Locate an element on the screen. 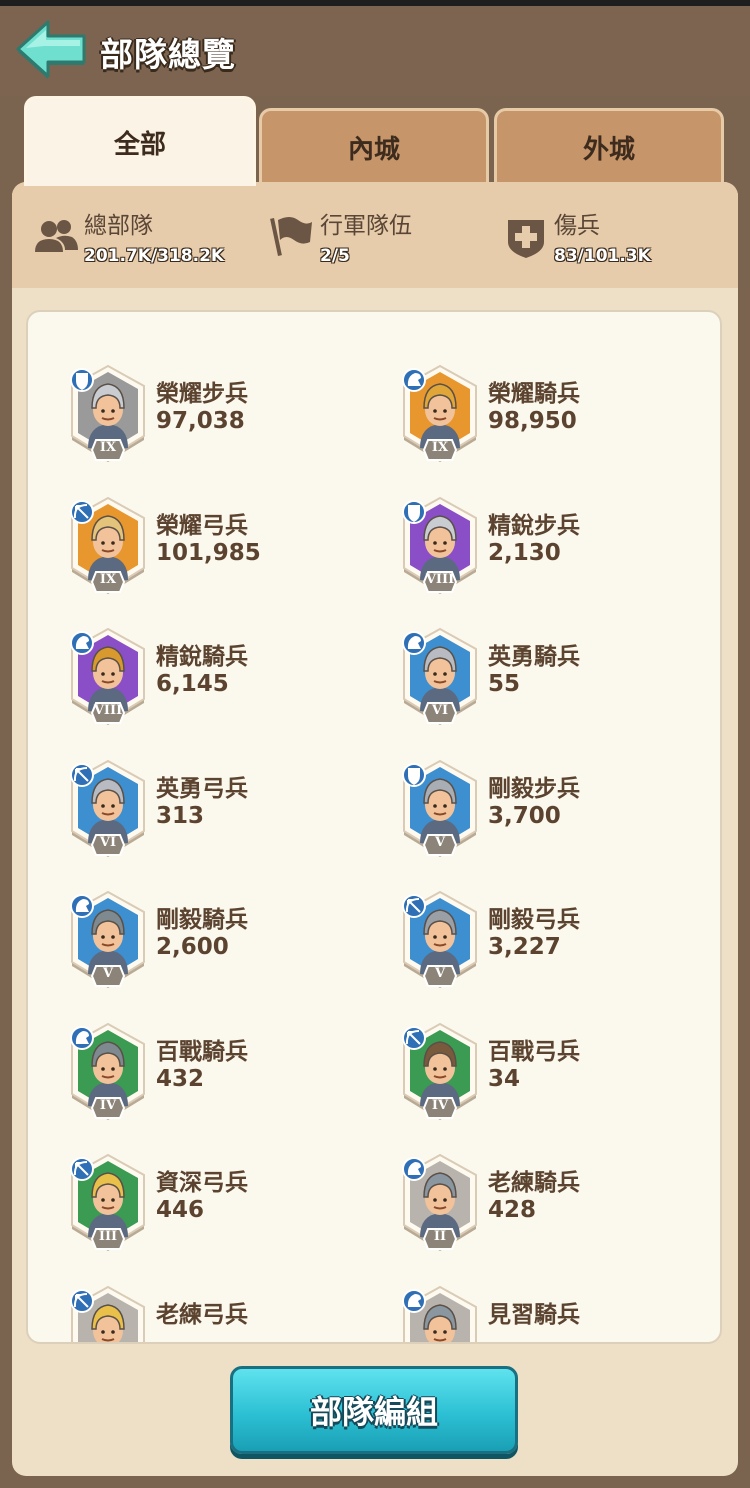 The width and height of the screenshot is (750, 1488). troop-name: 剛毅騎兵 is located at coordinates (202, 920).